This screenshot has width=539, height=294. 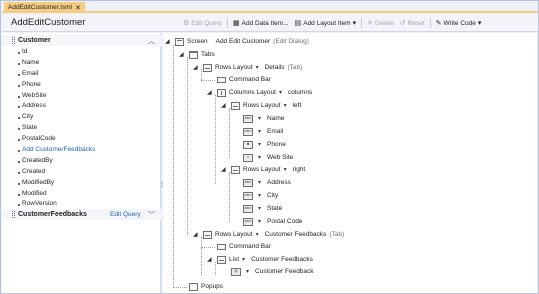 What do you see at coordinates (81, 40) in the screenshot?
I see `customer-entity-header: Customer ︿` at bounding box center [81, 40].